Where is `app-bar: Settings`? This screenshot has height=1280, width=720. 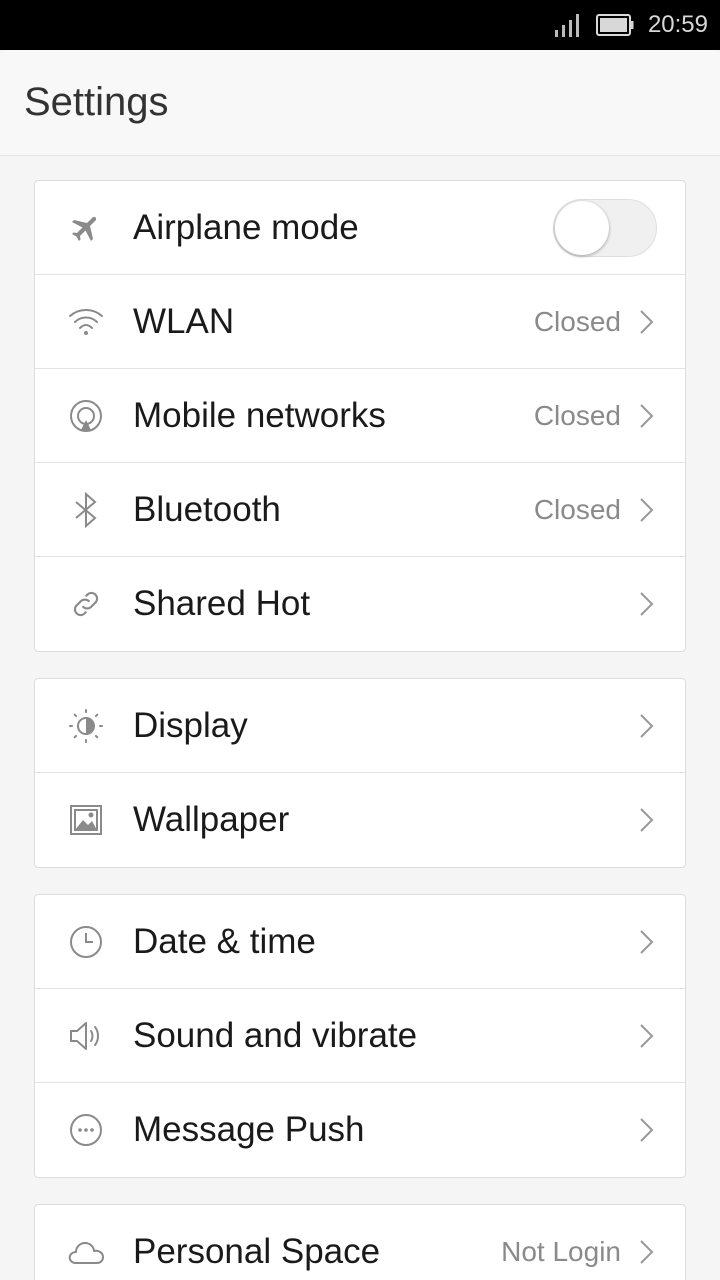 app-bar: Settings is located at coordinates (360, 103).